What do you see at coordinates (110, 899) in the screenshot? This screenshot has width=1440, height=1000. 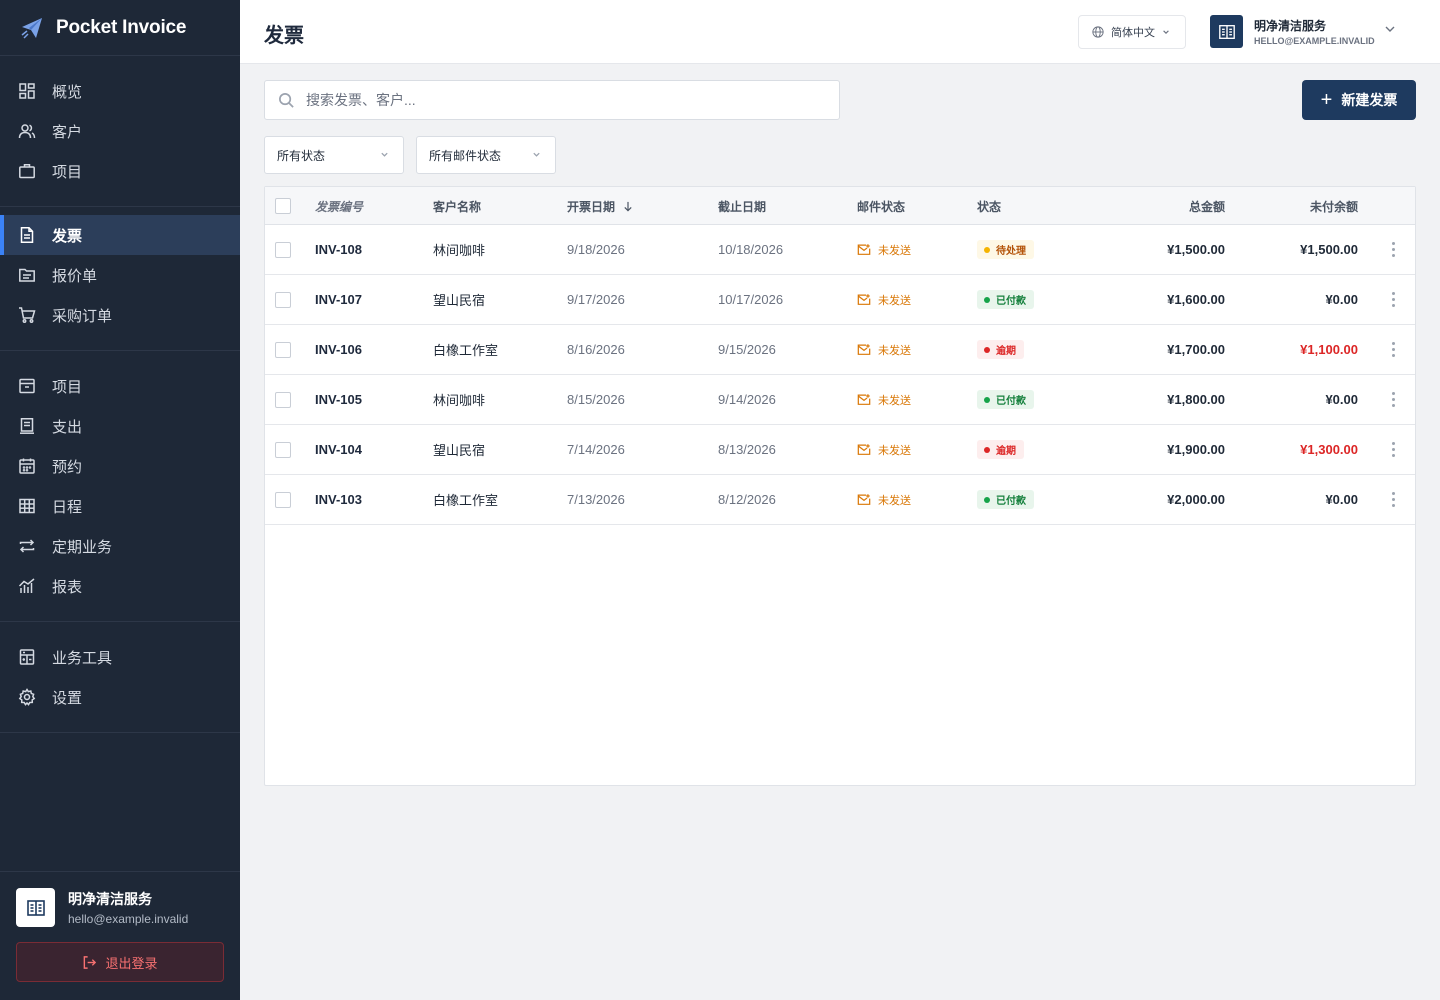 I see `sidebar-user-name: 明净清洁服务` at bounding box center [110, 899].